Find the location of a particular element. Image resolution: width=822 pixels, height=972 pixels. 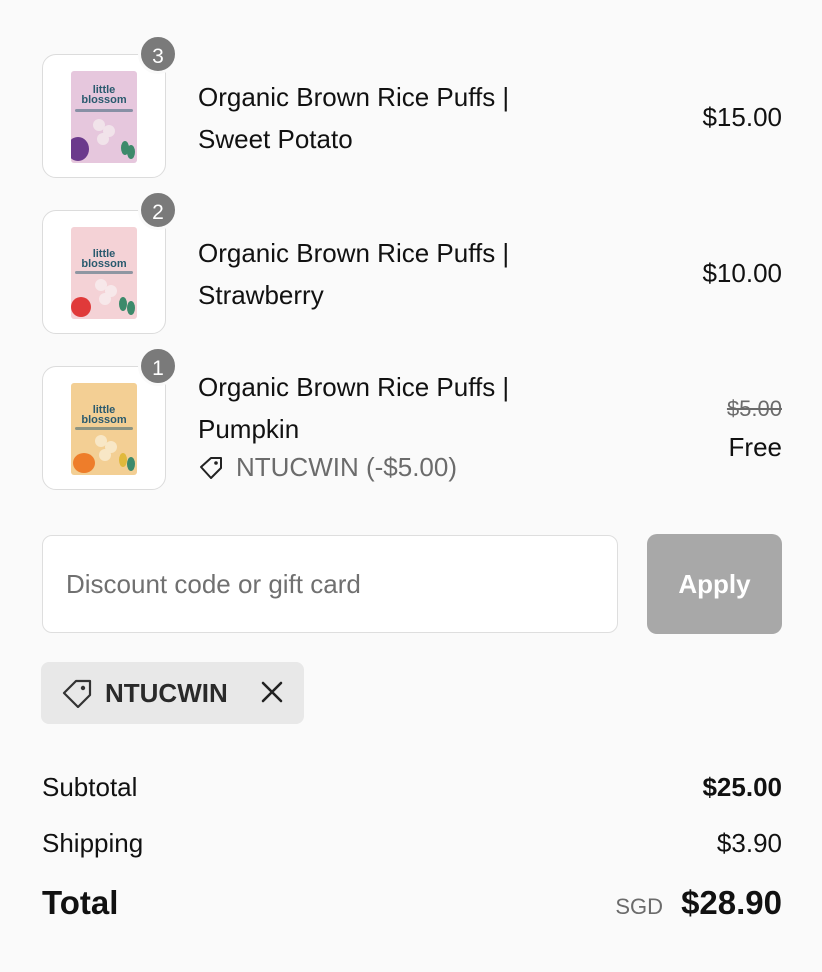

item-discount-label: NTUCWIN (-$5.00) is located at coordinates (347, 467).